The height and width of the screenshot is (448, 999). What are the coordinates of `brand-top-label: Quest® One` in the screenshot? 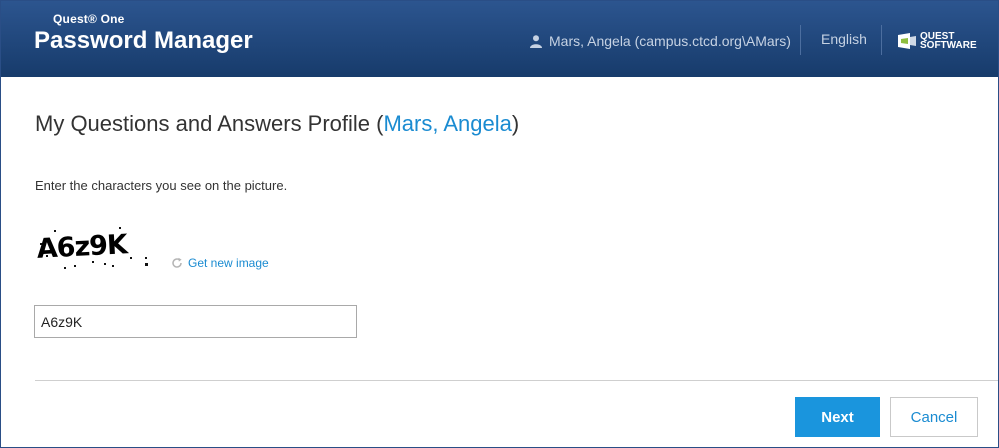 It's located at (89, 19).